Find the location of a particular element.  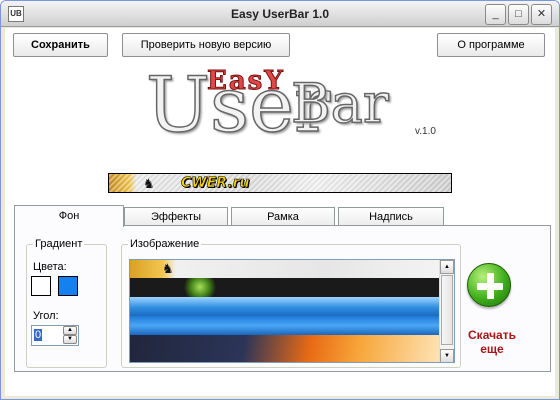

save-button: Сохранить is located at coordinates (60, 45).